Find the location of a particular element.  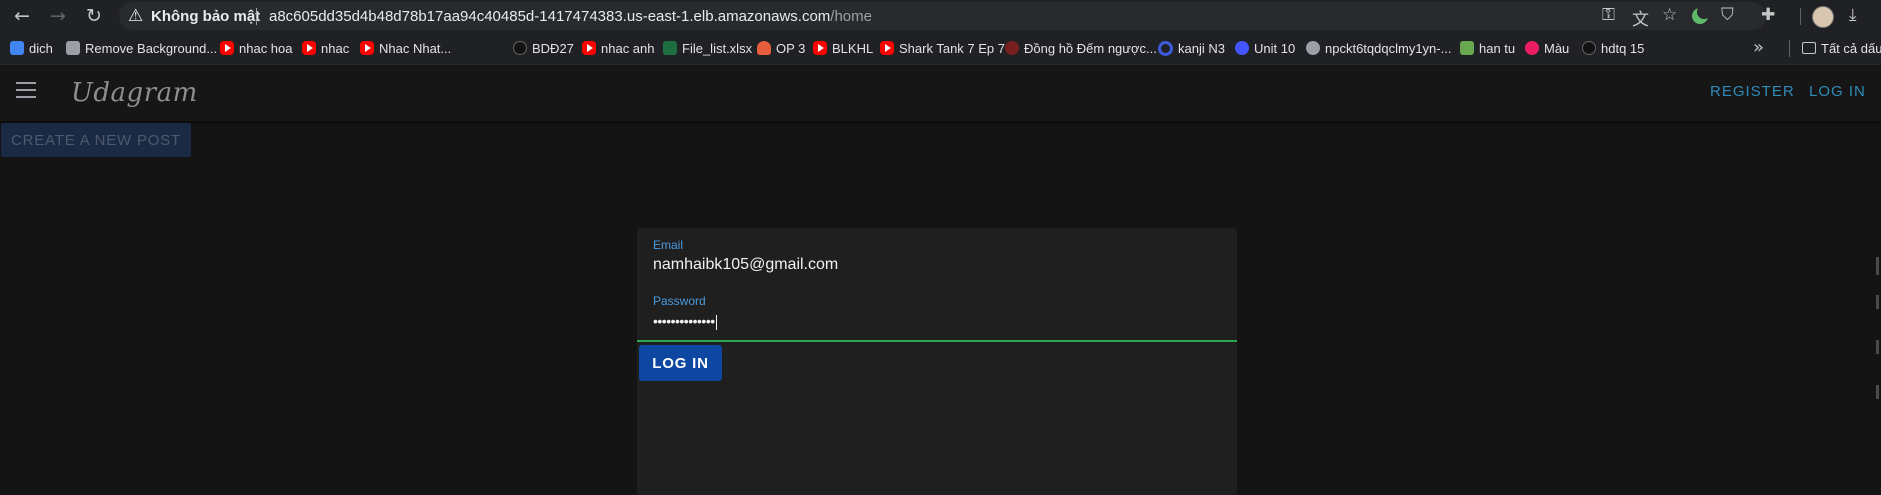

q-icon is located at coordinates (1165, 48).